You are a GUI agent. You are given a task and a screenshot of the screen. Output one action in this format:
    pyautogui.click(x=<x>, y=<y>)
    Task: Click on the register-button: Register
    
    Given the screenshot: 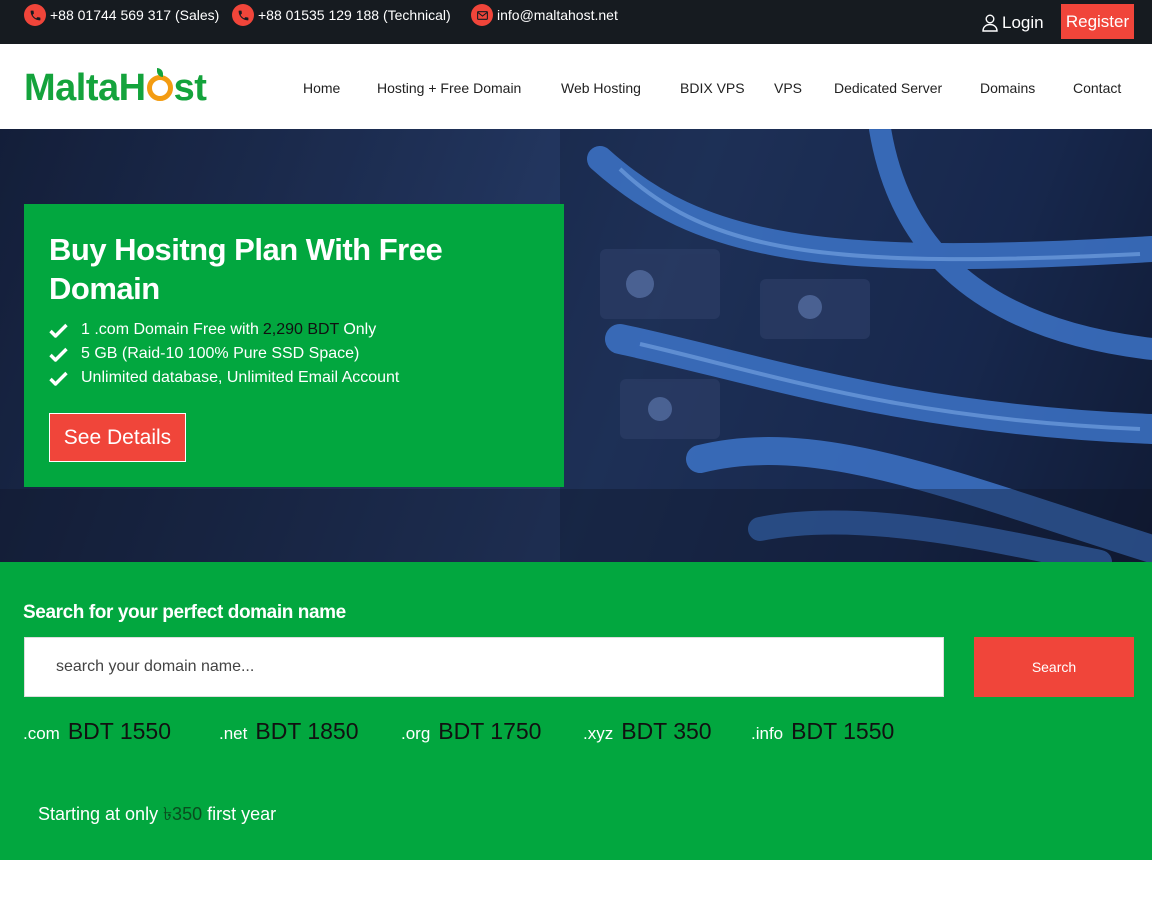 What is the action you would take?
    pyautogui.click(x=1097, y=21)
    